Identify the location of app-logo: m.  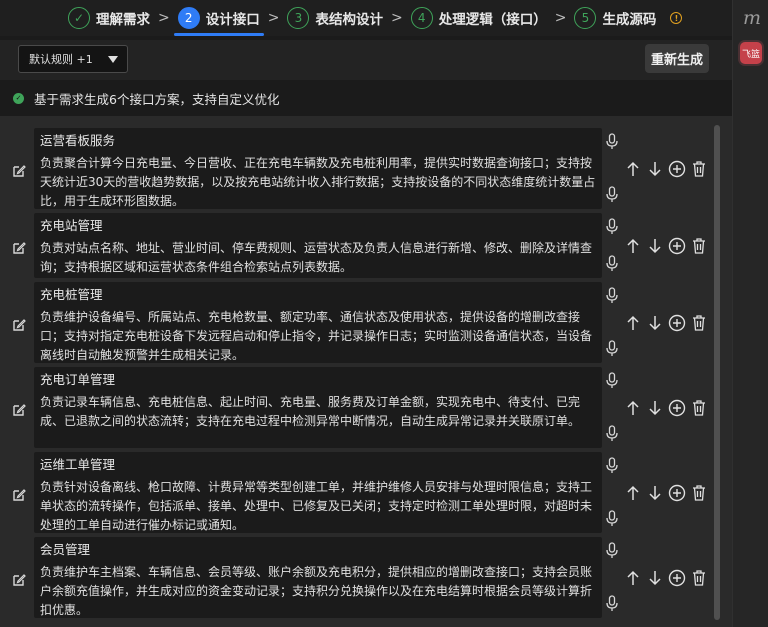
(752, 18).